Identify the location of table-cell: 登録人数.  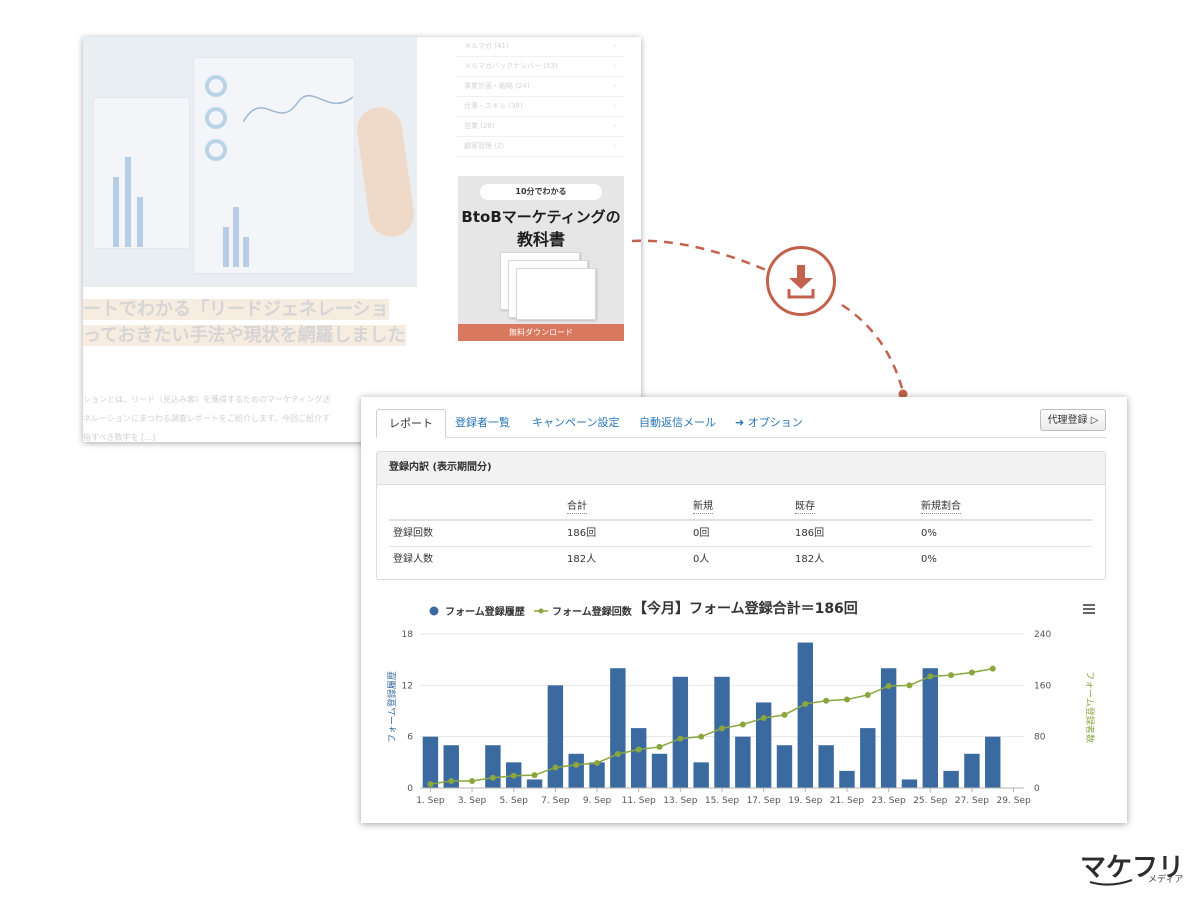
(413, 559).